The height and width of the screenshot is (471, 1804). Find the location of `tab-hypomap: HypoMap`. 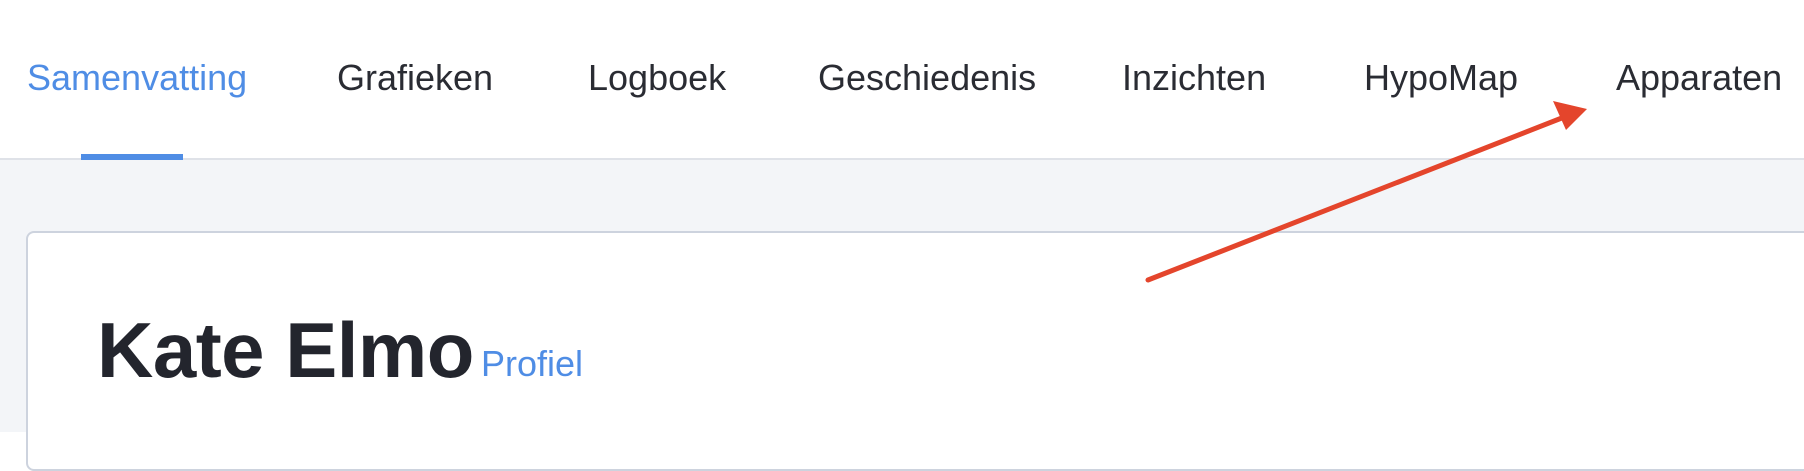

tab-hypomap: HypoMap is located at coordinates (1441, 78).